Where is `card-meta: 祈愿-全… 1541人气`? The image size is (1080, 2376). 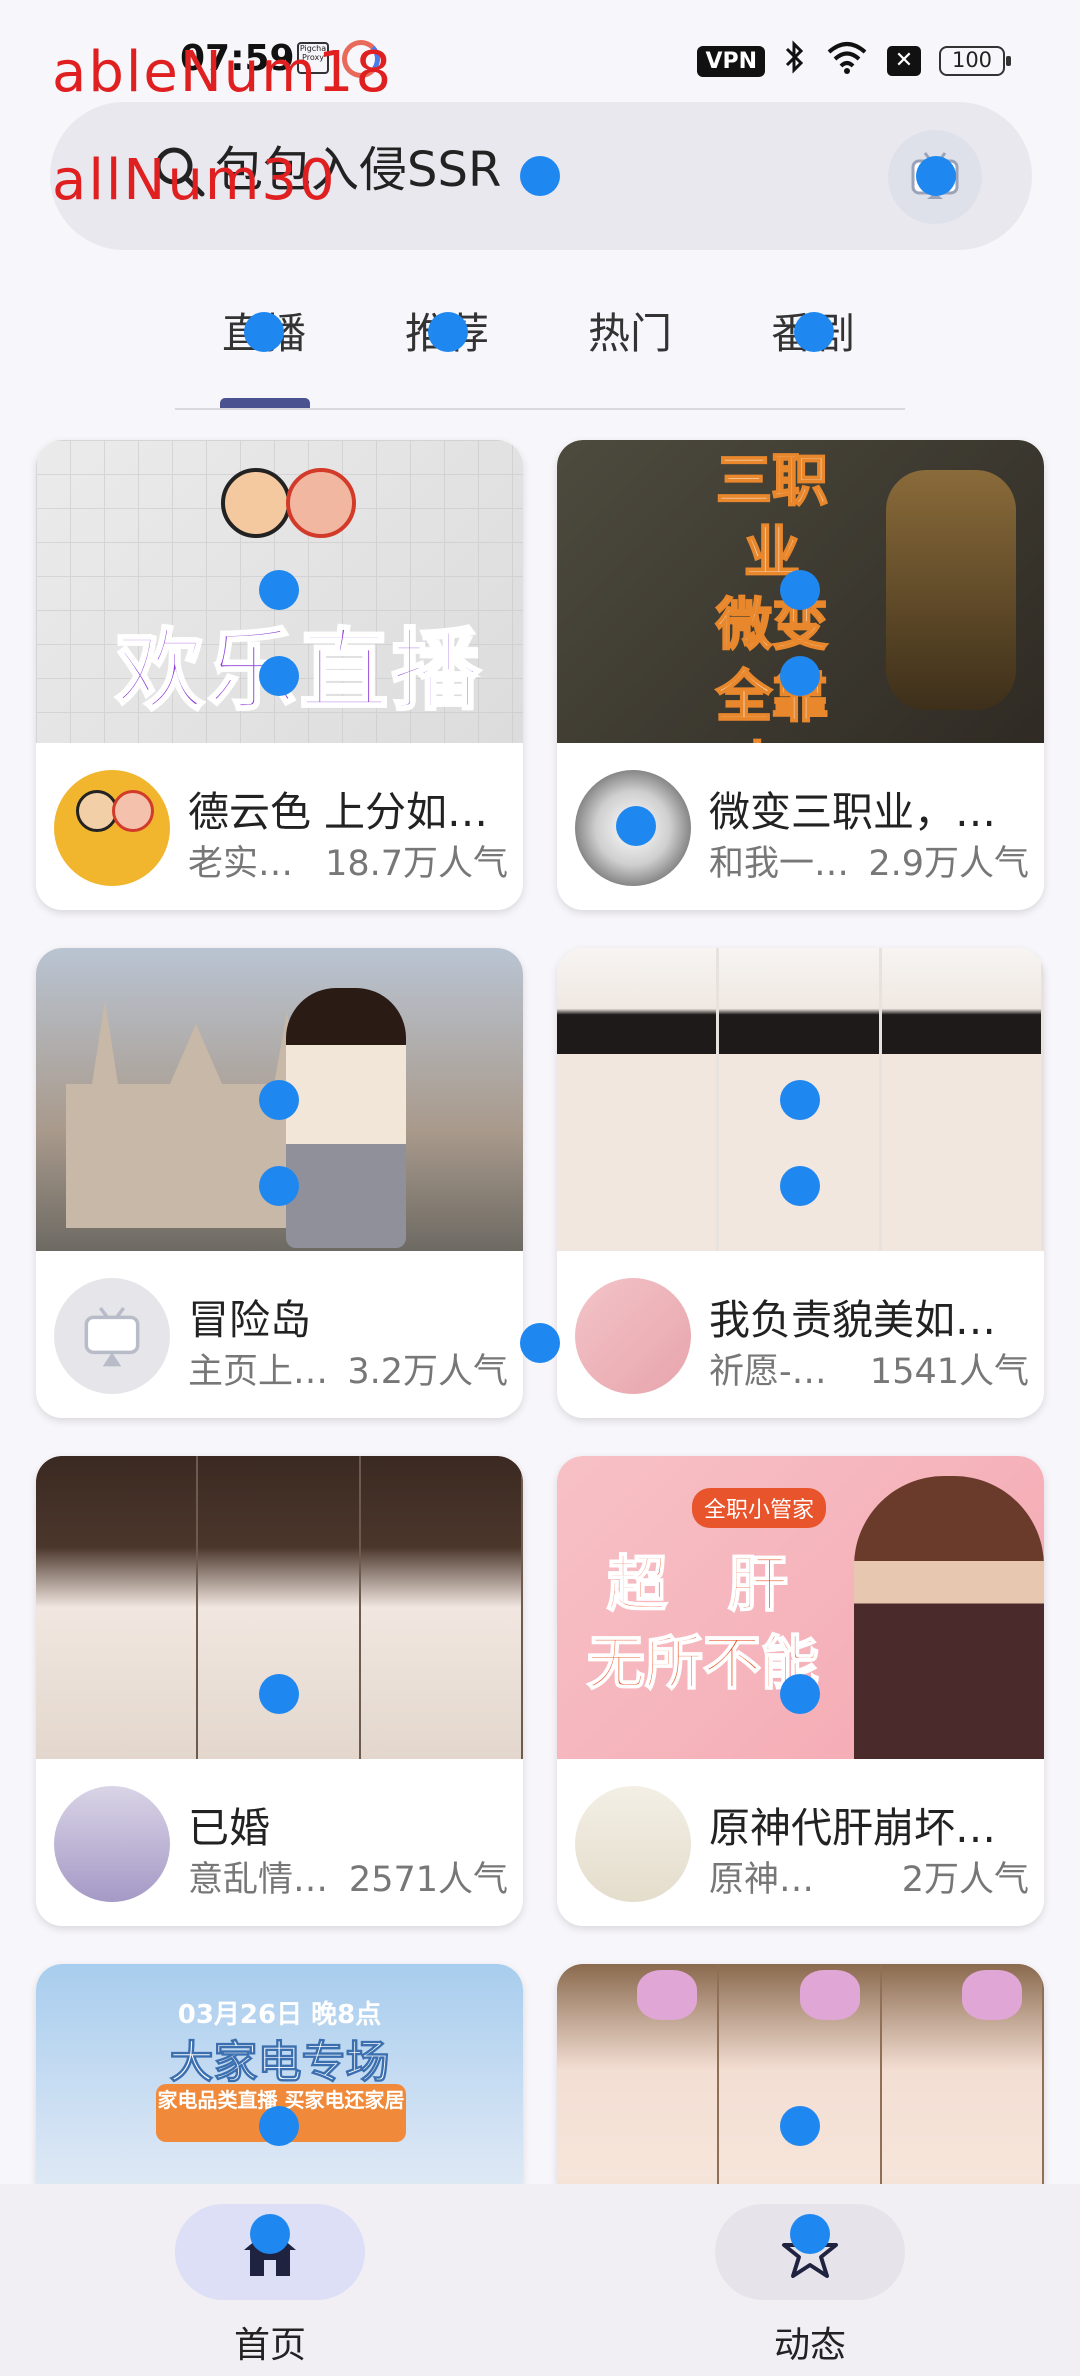
card-meta: 祈愿-全… 1541人气 is located at coordinates (869, 1368).